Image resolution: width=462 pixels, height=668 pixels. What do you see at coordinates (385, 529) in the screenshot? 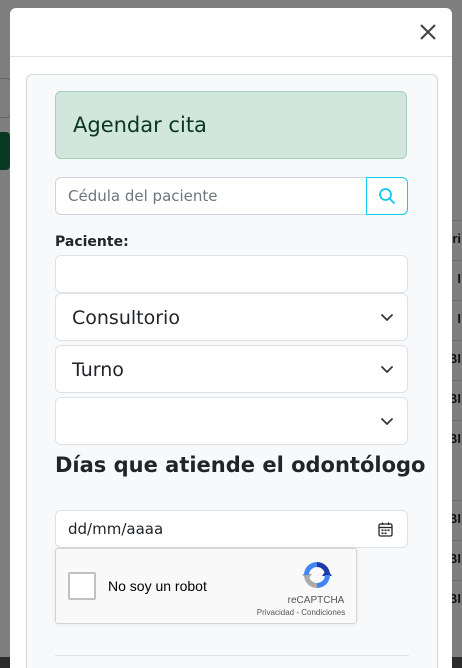
I see `calendar-icon` at bounding box center [385, 529].